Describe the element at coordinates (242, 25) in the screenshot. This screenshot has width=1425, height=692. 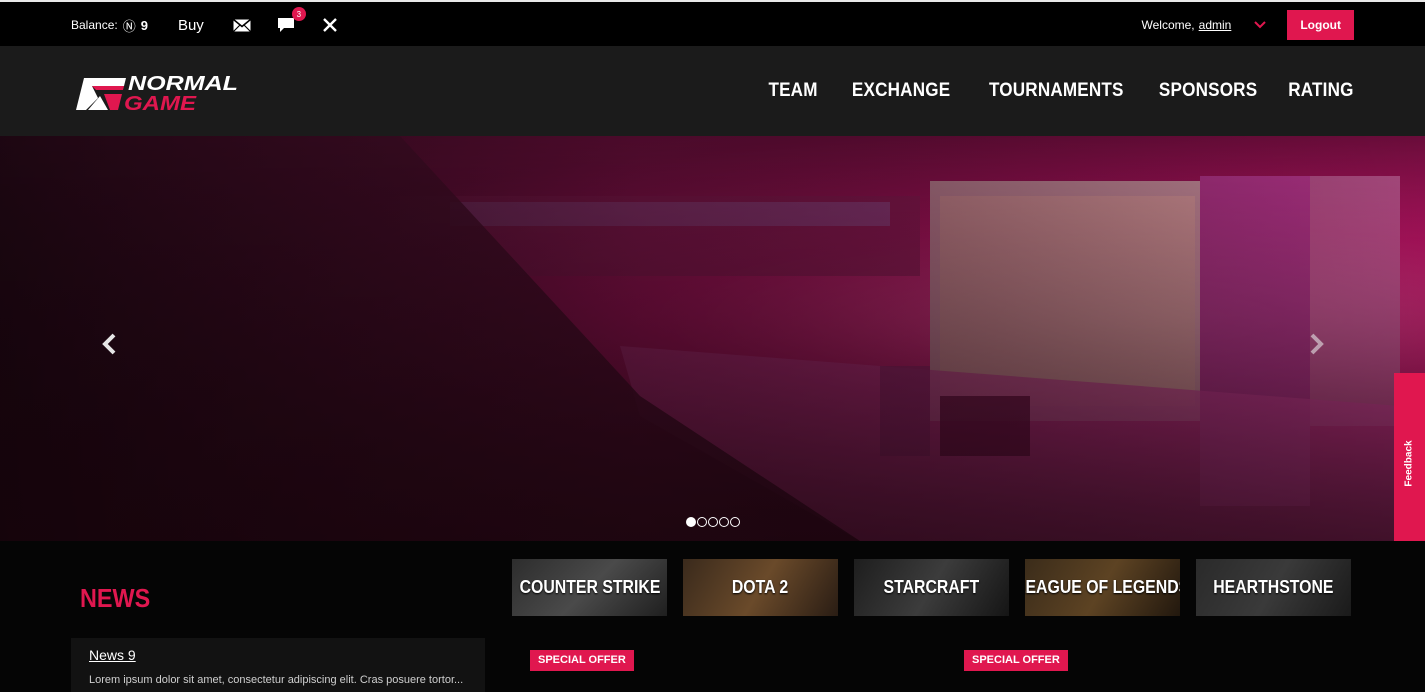
I see `mail-icon` at that location.